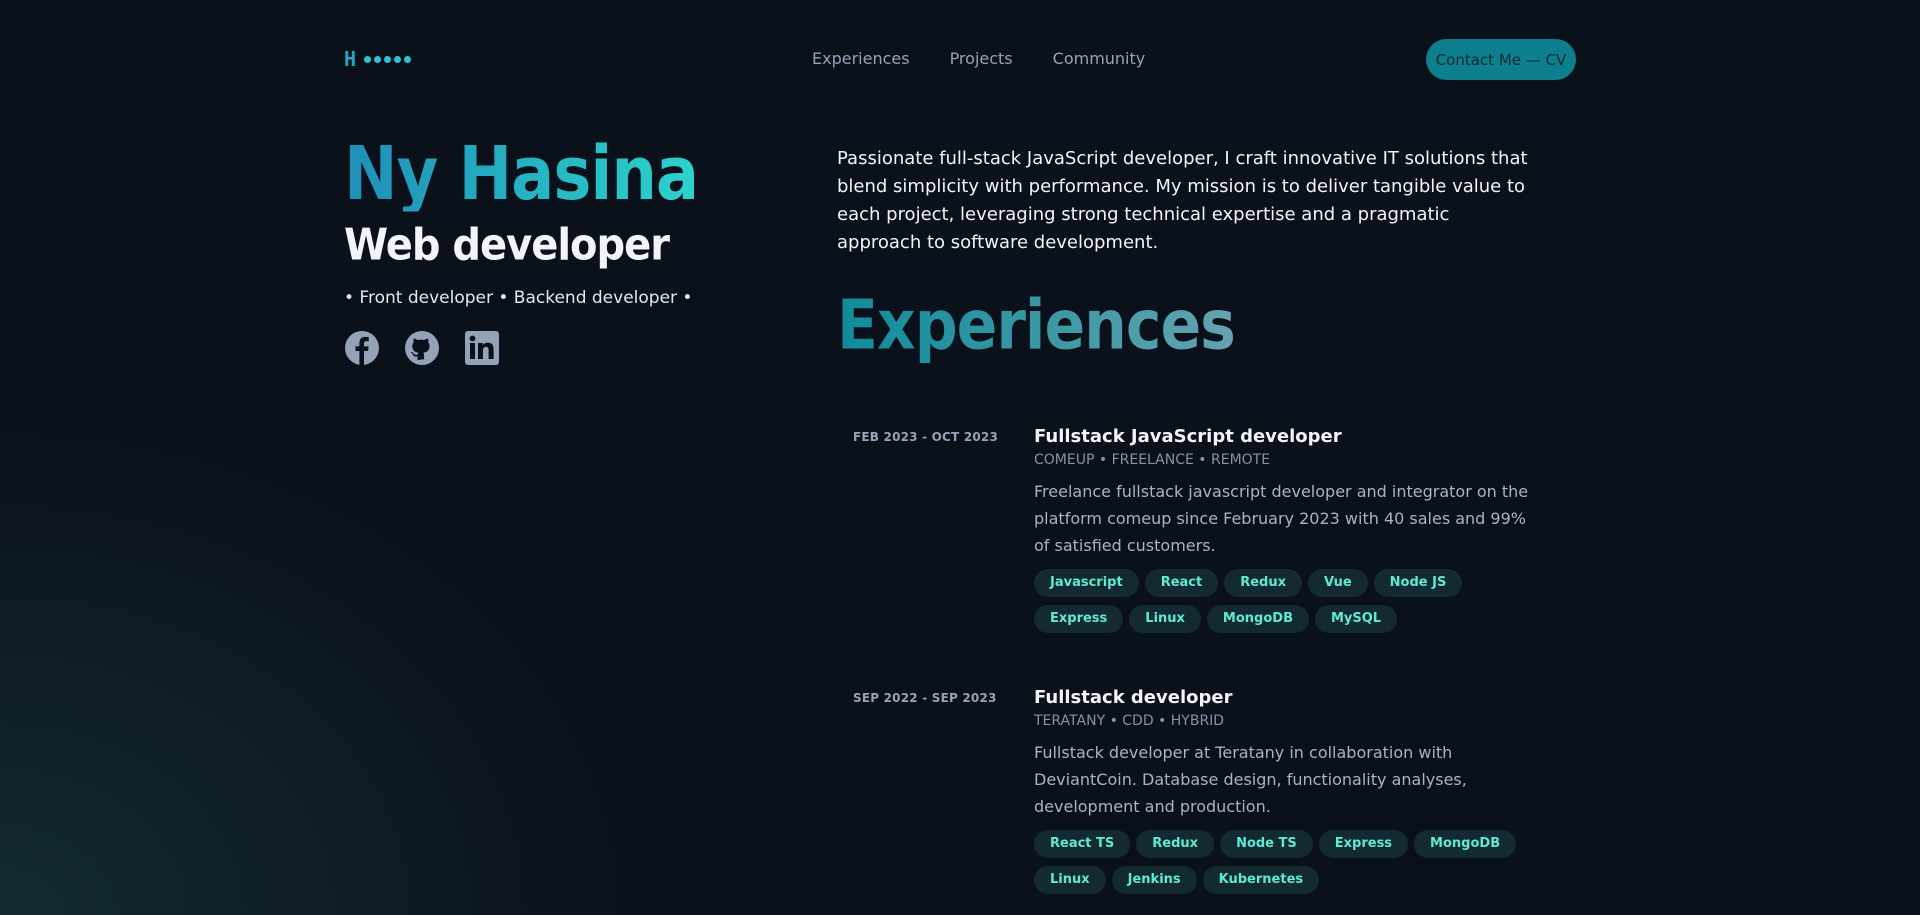  What do you see at coordinates (388, 59) in the screenshot?
I see `logo-dots` at bounding box center [388, 59].